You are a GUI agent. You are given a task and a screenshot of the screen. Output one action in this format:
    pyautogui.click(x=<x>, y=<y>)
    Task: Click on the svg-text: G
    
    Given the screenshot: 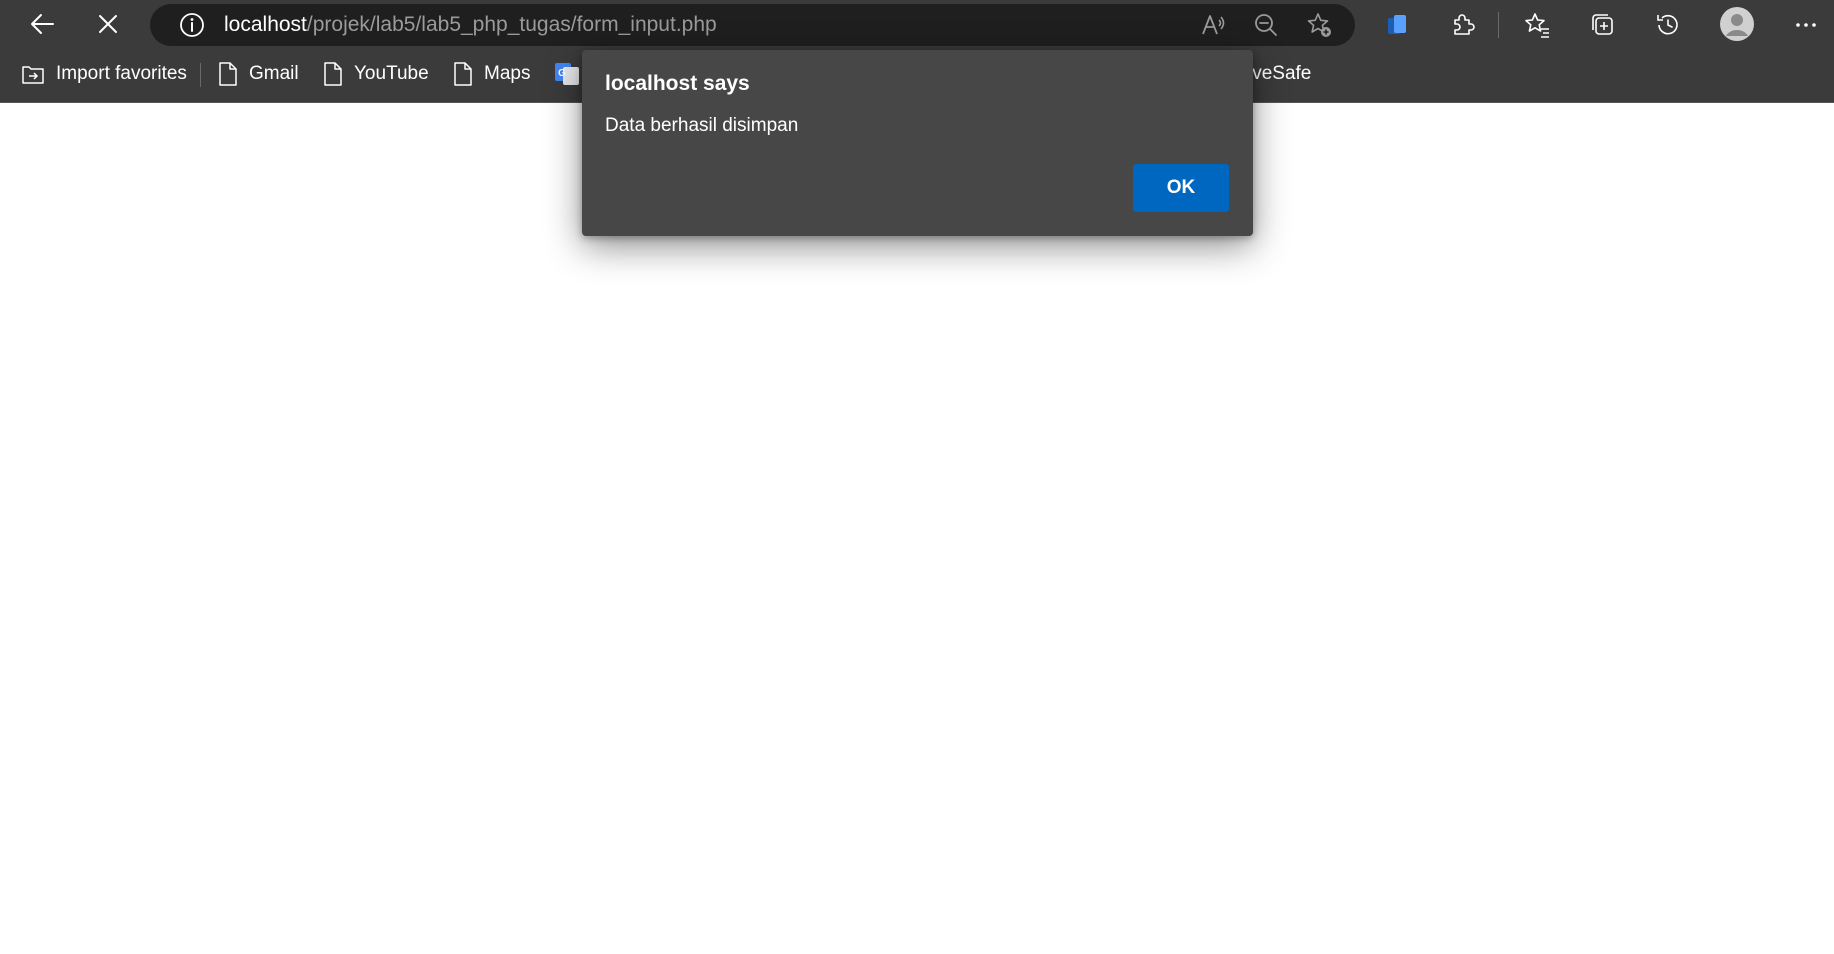 What is the action you would take?
    pyautogui.click(x=562, y=73)
    